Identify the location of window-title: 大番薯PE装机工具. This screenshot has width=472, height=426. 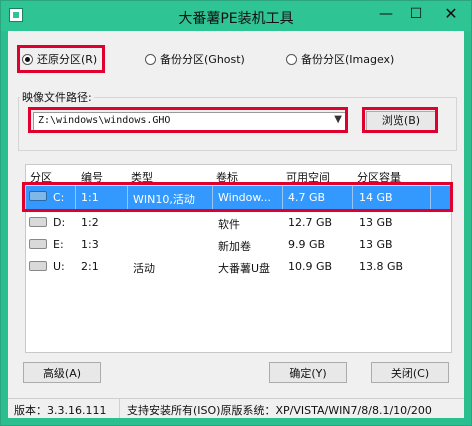
(236, 19).